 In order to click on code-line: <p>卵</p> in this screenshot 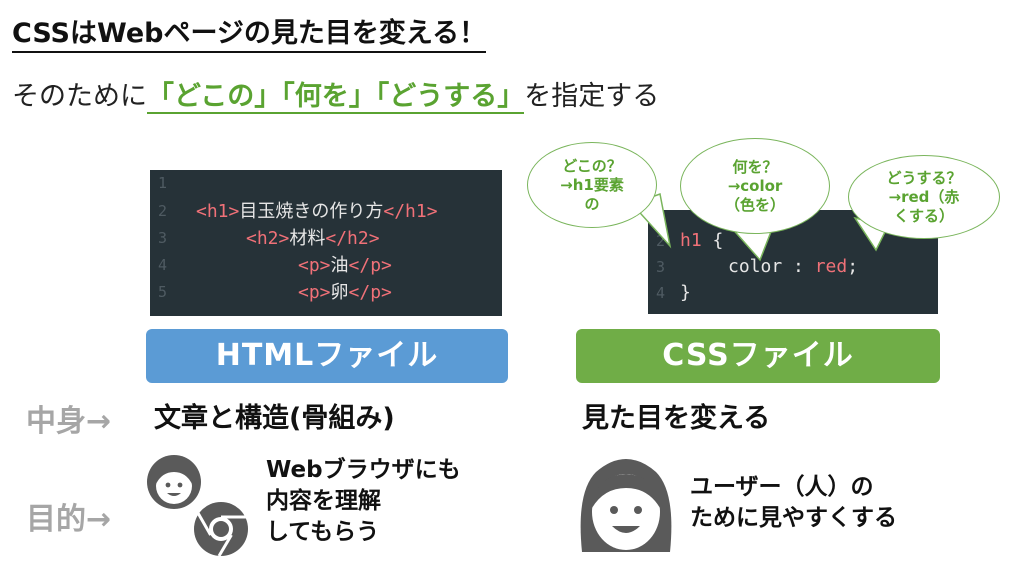, I will do `click(345, 291)`.